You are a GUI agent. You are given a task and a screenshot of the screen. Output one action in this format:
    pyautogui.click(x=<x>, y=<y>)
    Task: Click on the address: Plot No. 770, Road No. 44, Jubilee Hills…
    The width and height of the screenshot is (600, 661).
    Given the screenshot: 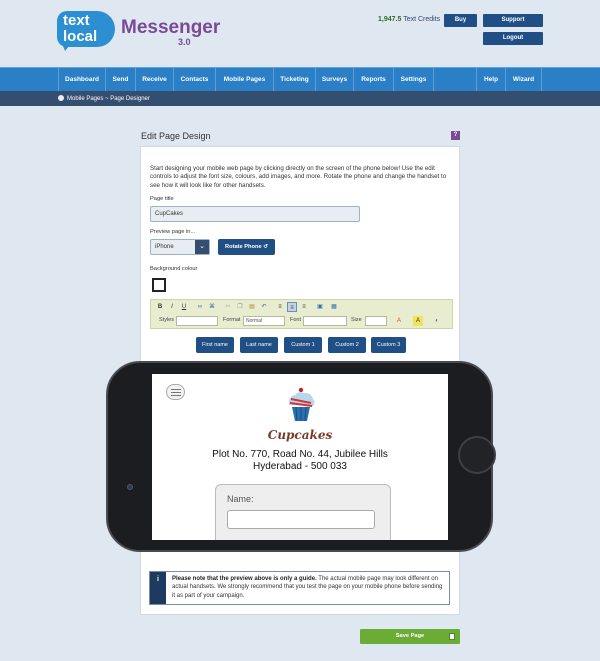 What is the action you would take?
    pyautogui.click(x=300, y=461)
    